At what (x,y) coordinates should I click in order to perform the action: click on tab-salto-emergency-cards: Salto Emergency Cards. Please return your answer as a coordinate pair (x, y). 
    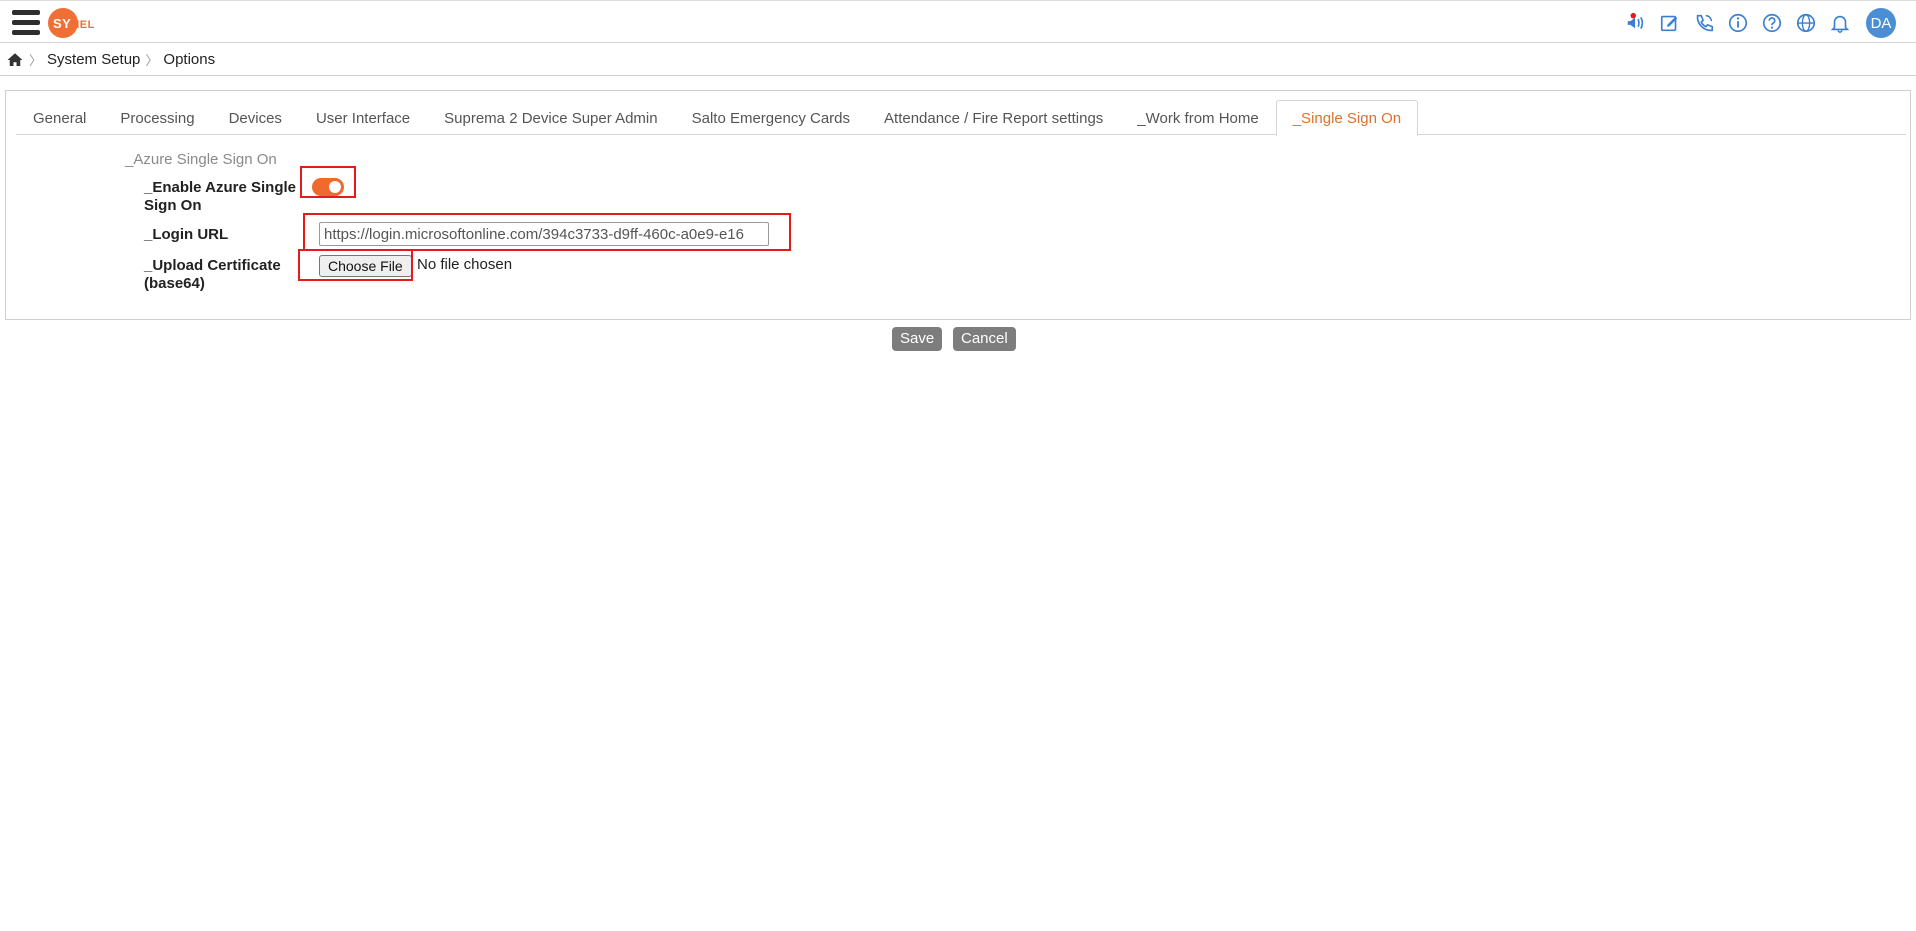
    Looking at the image, I should click on (771, 117).